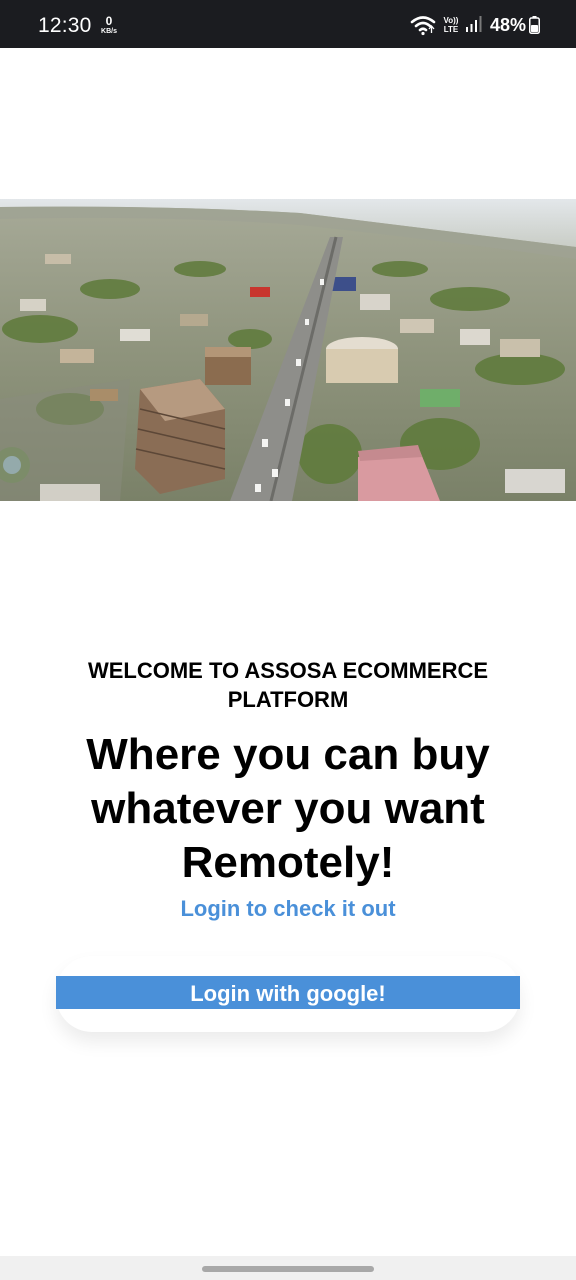 The width and height of the screenshot is (576, 1280). I want to click on welcome-heading: WELCOME TO ASSOSA ECOMMERCE PLATFORM, so click(288, 685).